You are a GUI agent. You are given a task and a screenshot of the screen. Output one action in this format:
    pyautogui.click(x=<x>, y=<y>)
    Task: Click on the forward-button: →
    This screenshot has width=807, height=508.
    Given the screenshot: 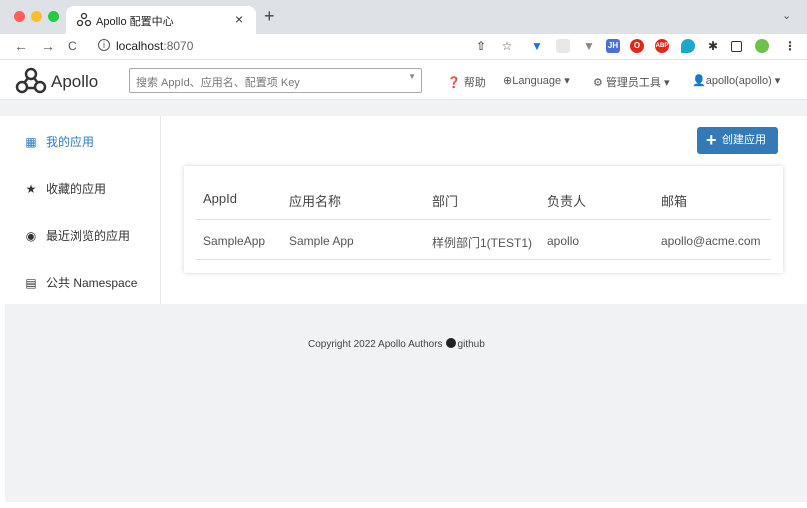 What is the action you would take?
    pyautogui.click(x=48, y=46)
    